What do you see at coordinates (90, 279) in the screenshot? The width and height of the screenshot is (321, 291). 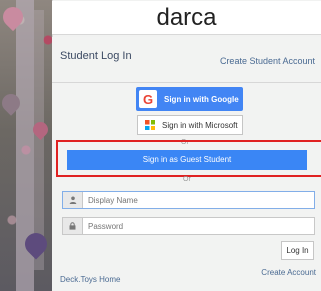 I see `home-link: Deck.Toys Home` at bounding box center [90, 279].